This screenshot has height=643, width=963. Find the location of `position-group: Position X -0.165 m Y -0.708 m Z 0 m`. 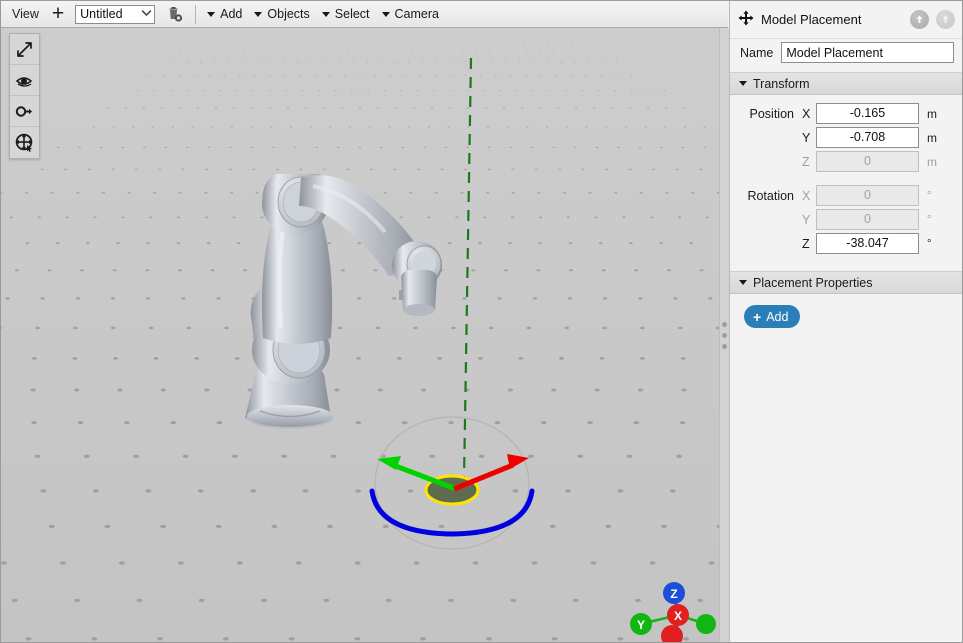

position-group: Position X -0.165 m Y -0.708 m Z 0 m is located at coordinates (846, 137).